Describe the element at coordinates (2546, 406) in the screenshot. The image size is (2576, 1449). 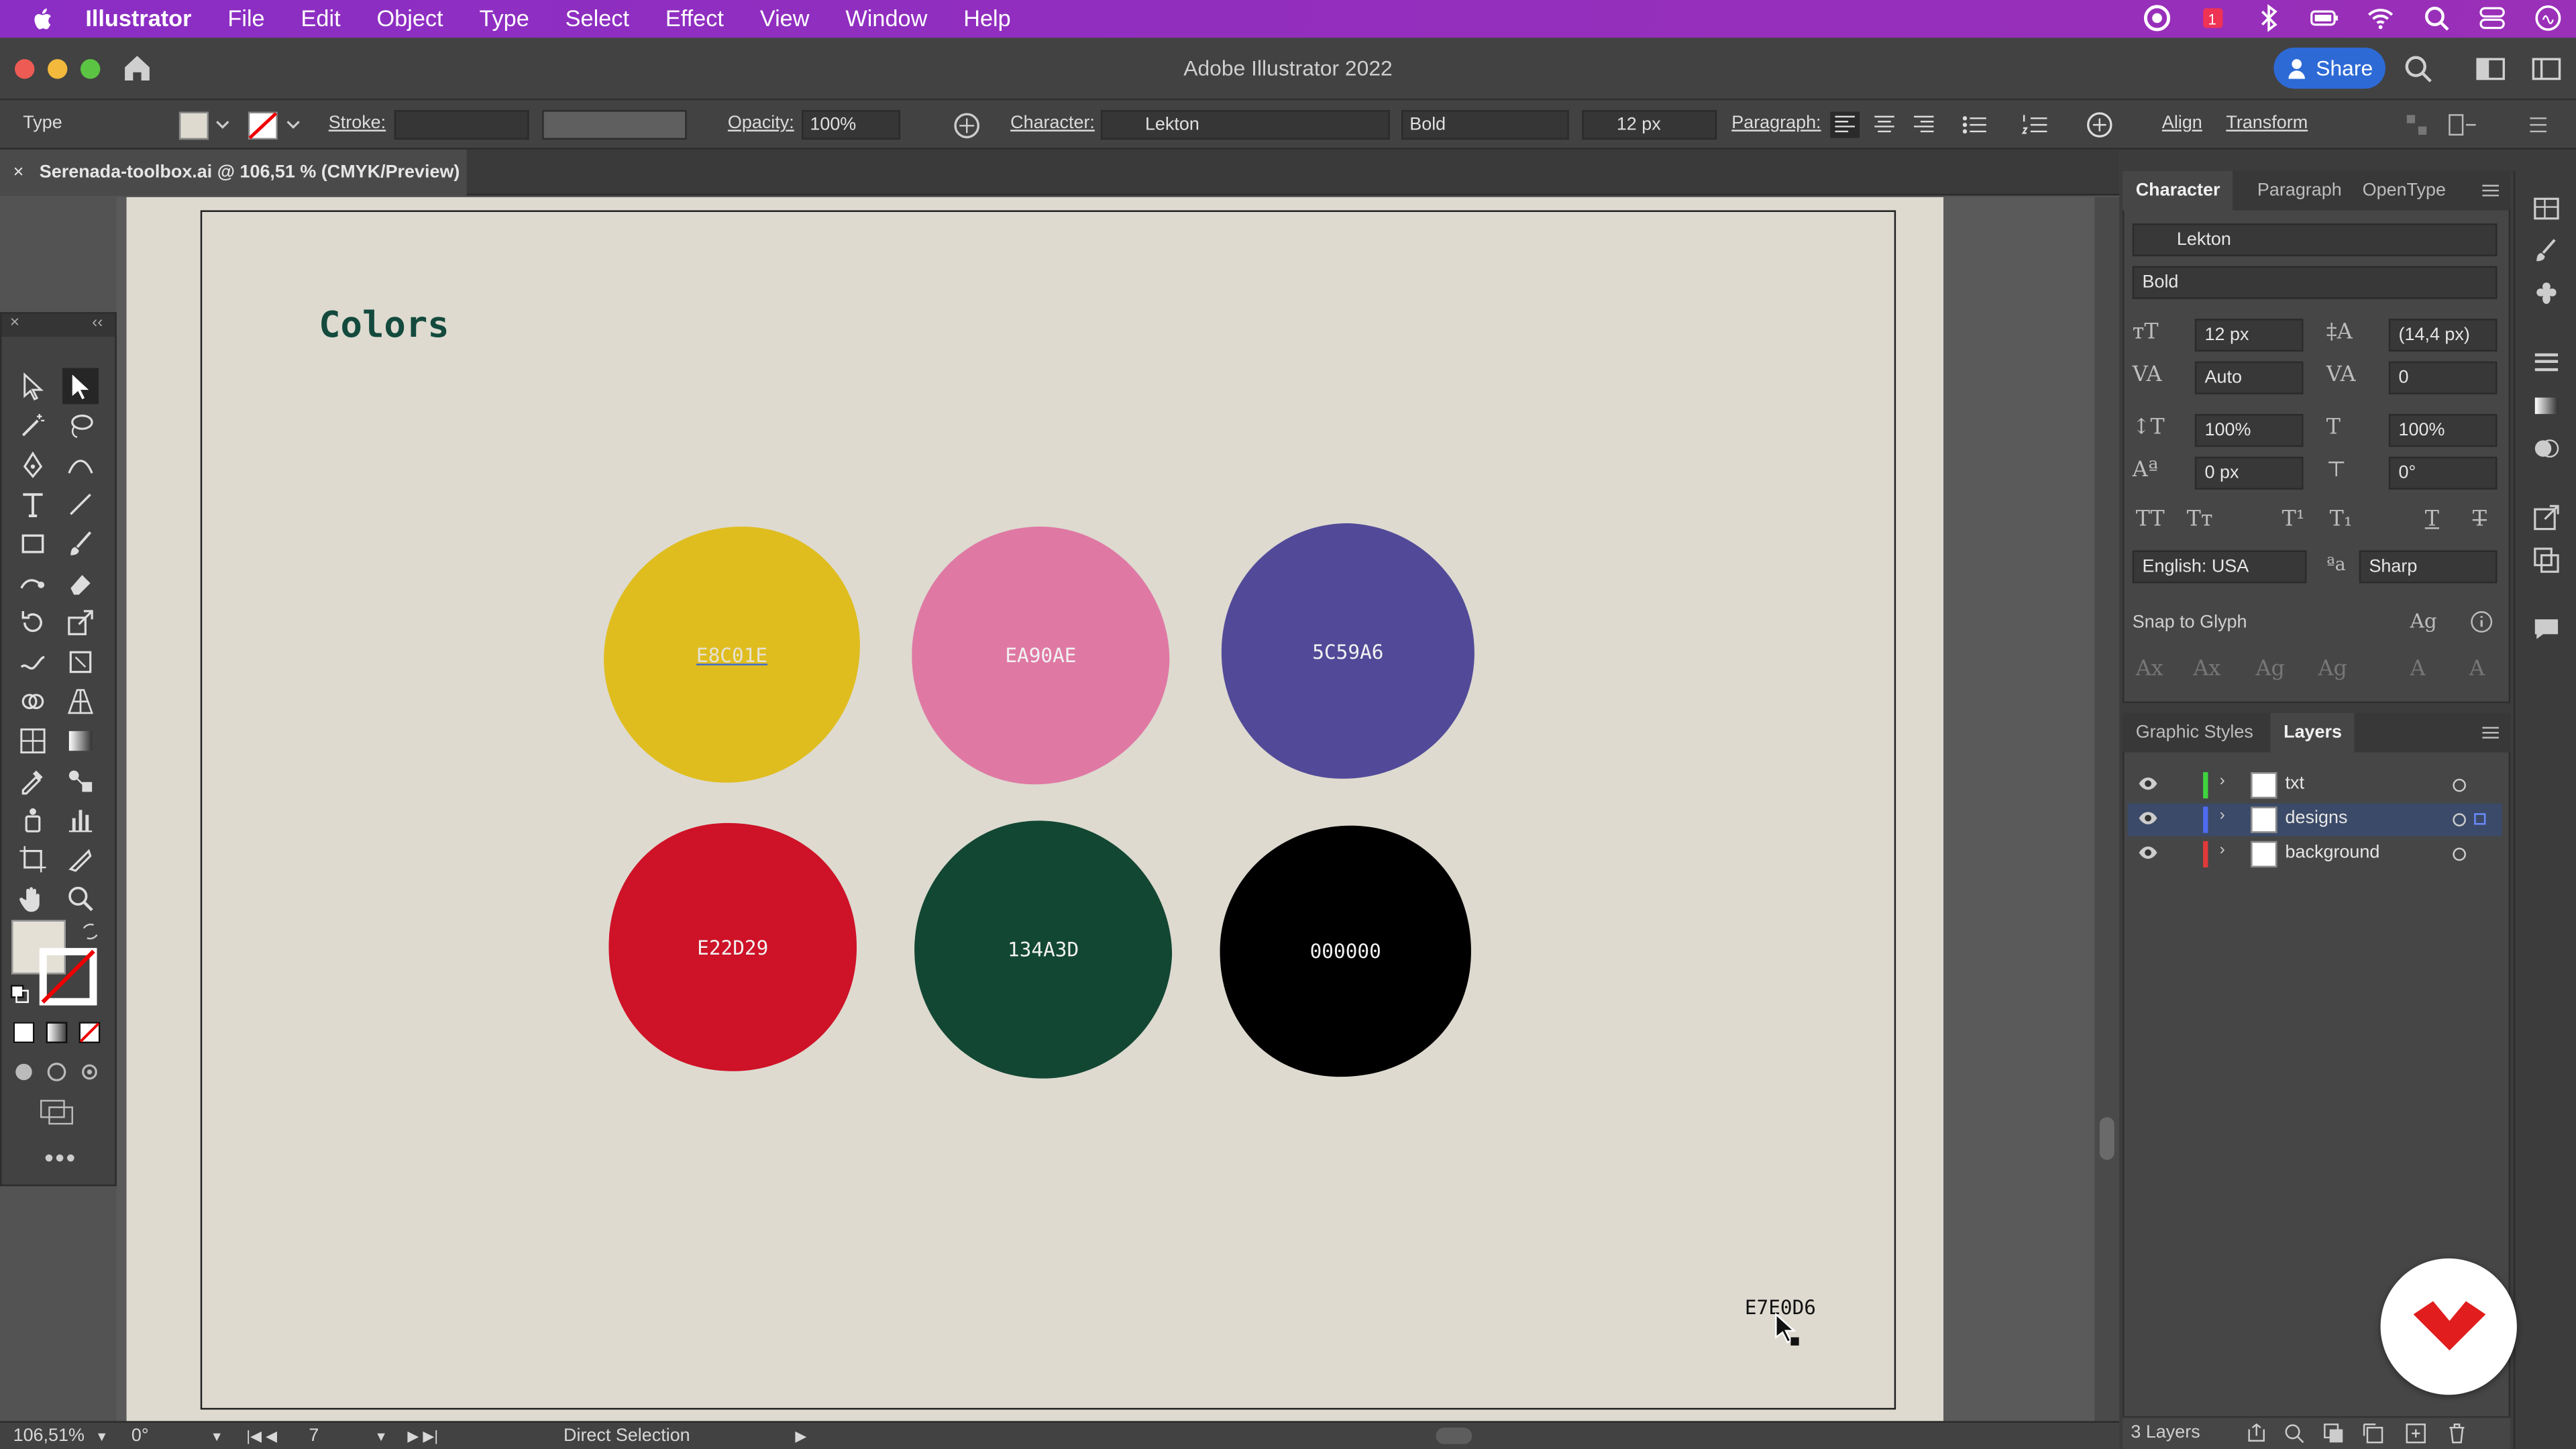
I see `gradient-panel-icon` at that location.